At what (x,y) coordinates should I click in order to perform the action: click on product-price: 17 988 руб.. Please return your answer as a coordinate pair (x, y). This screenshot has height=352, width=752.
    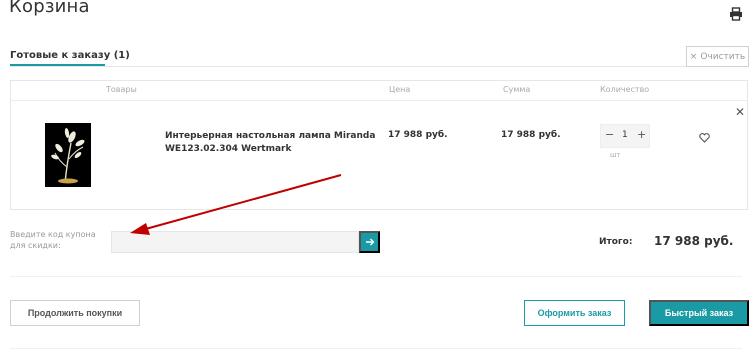
    Looking at the image, I should click on (418, 135).